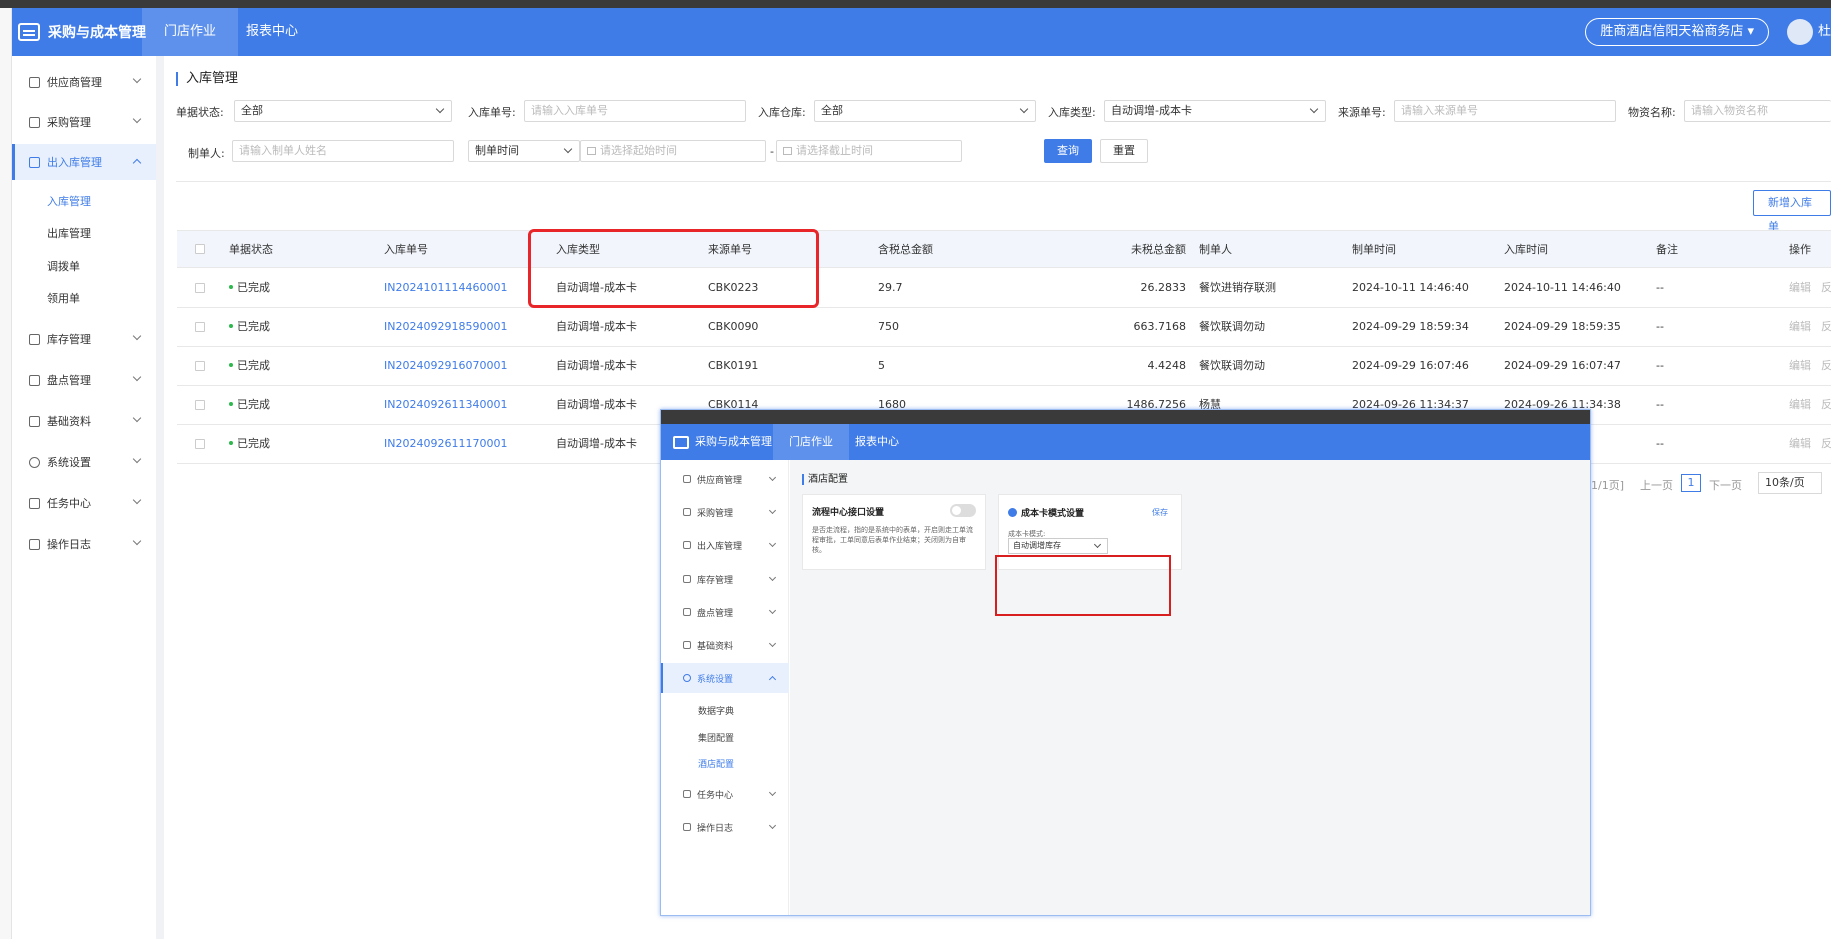  Describe the element at coordinates (231, 443) in the screenshot. I see `status-dot-icon` at that location.